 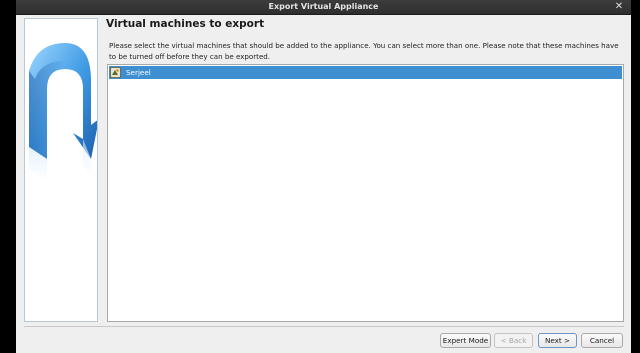 I want to click on export-arrow-icon, so click(x=61, y=170).